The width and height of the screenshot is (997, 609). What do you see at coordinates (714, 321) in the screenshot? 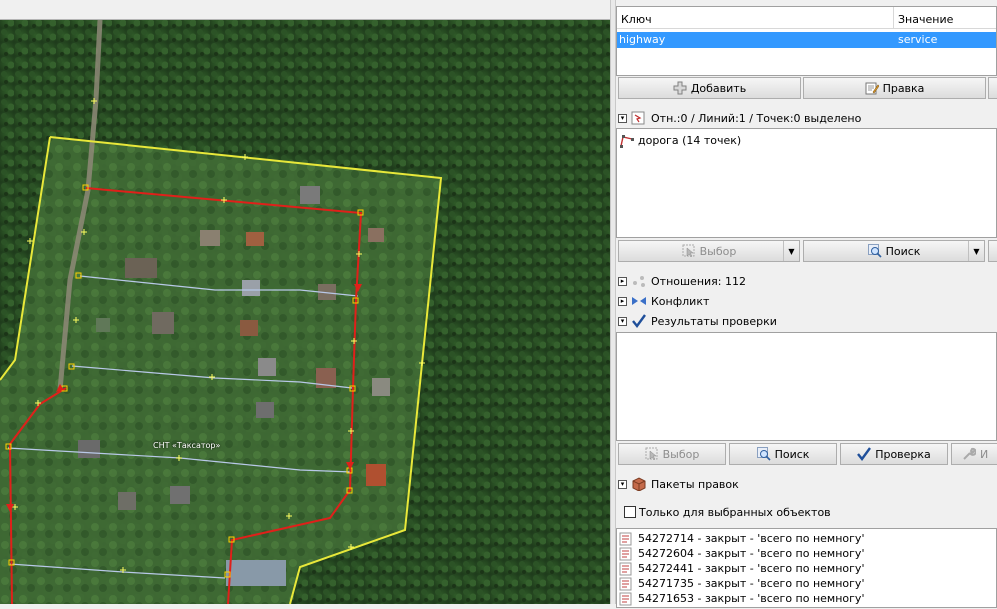
I see `validation-label: Результаты проверки` at bounding box center [714, 321].